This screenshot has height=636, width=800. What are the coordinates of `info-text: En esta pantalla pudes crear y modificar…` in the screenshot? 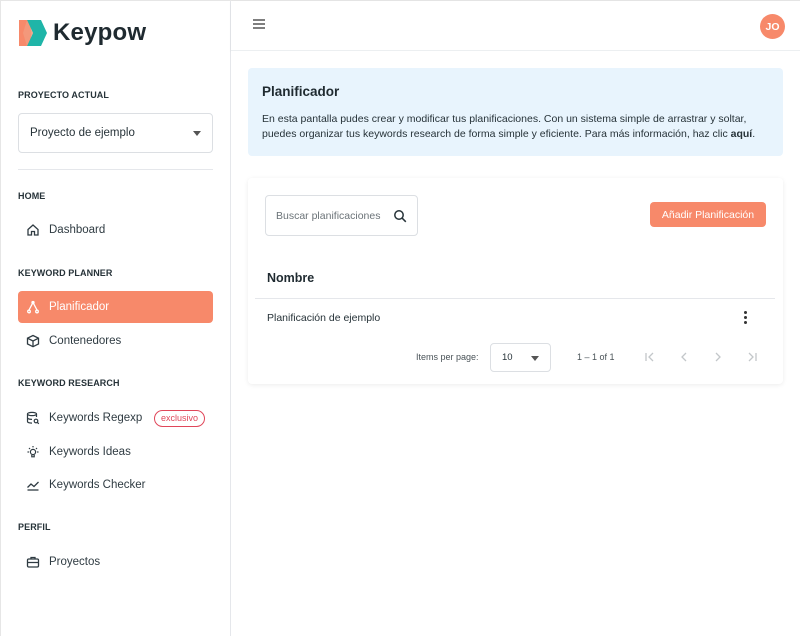 It's located at (504, 126).